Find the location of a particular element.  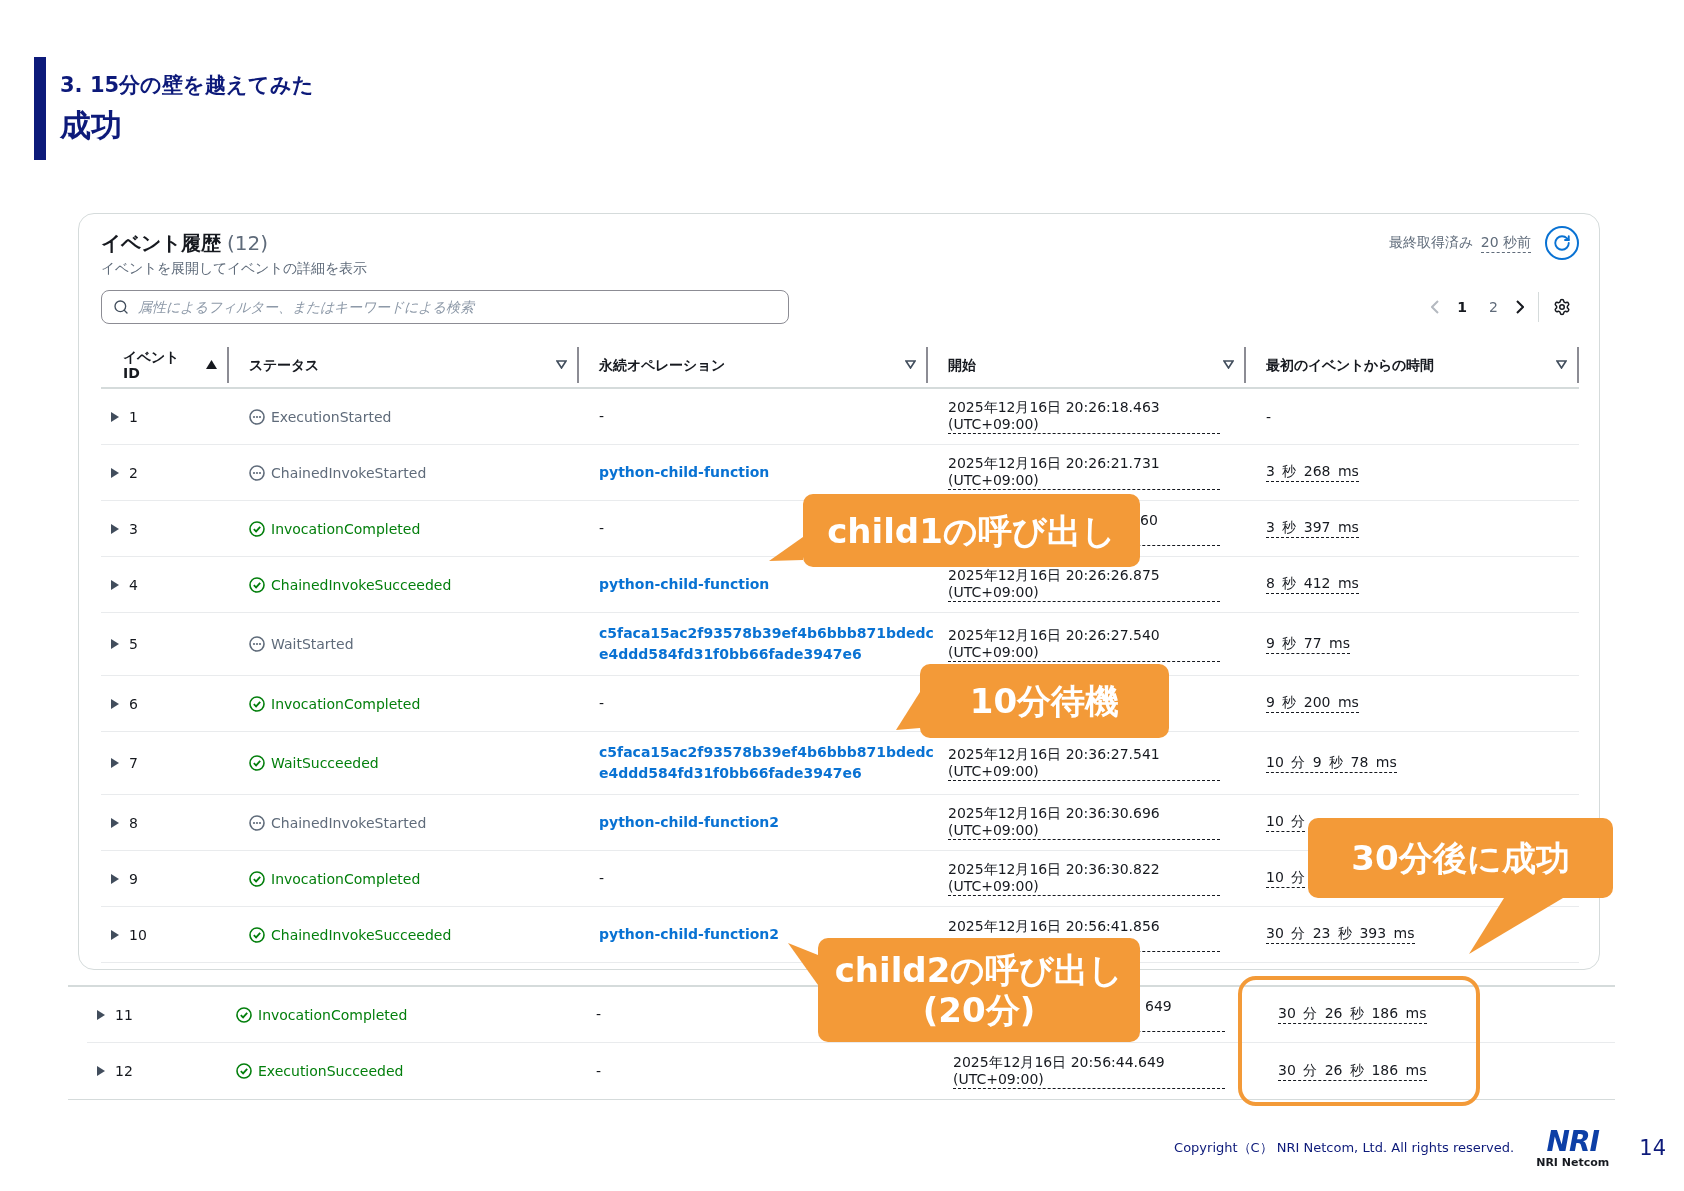

slide-title: 成功 is located at coordinates (91, 125).